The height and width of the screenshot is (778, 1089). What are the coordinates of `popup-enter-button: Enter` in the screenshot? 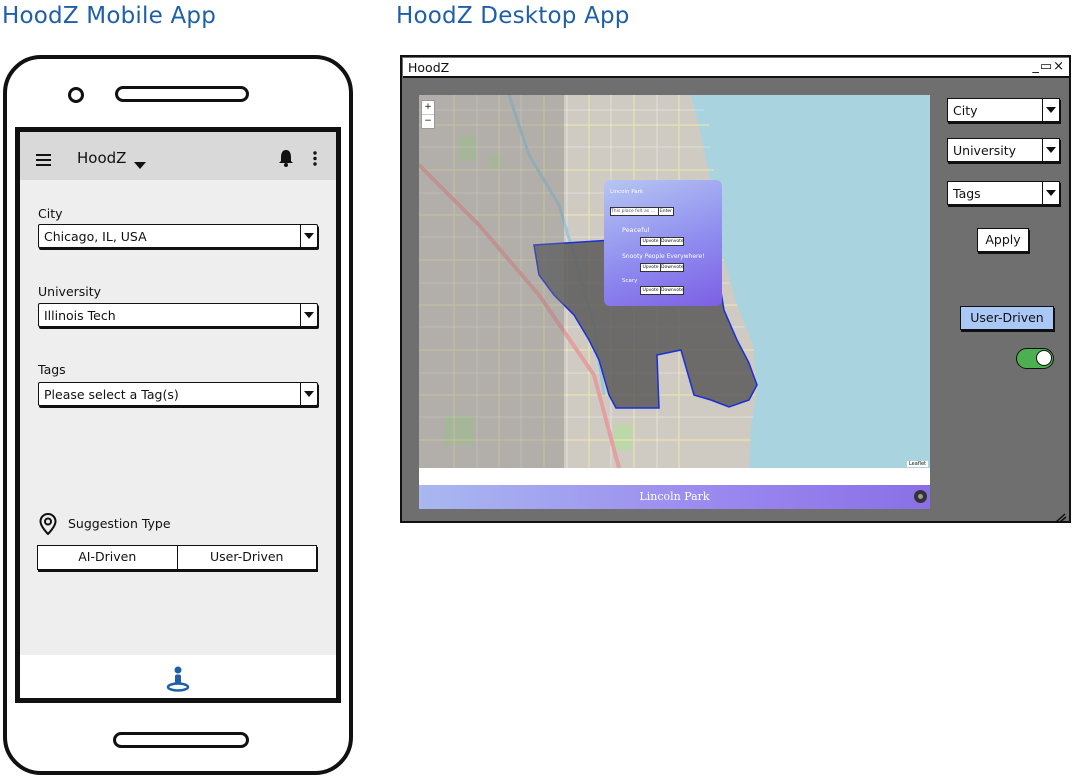 It's located at (666, 211).